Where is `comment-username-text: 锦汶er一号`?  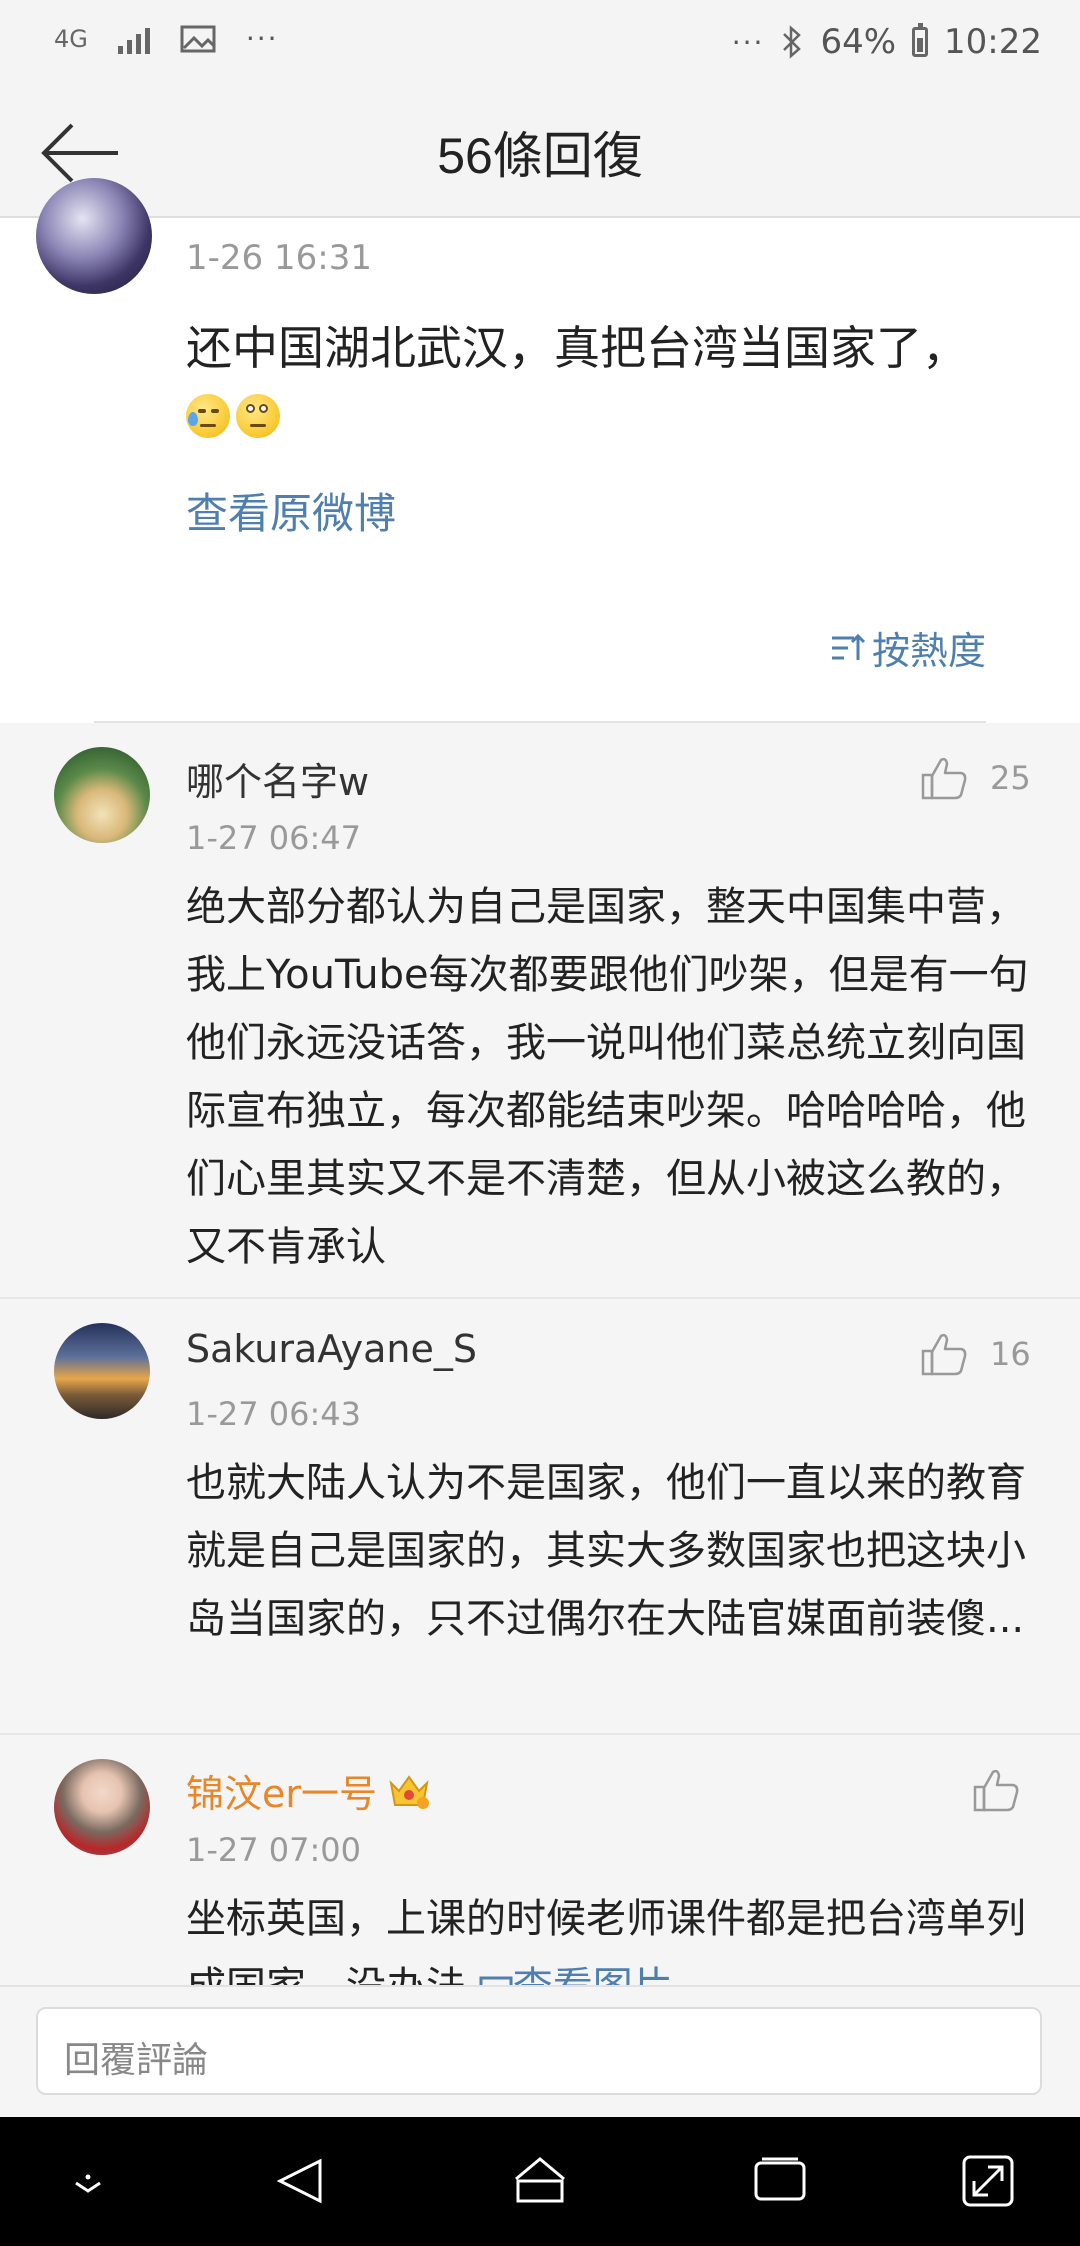
comment-username-text: 锦汶er一号 is located at coordinates (282, 1794).